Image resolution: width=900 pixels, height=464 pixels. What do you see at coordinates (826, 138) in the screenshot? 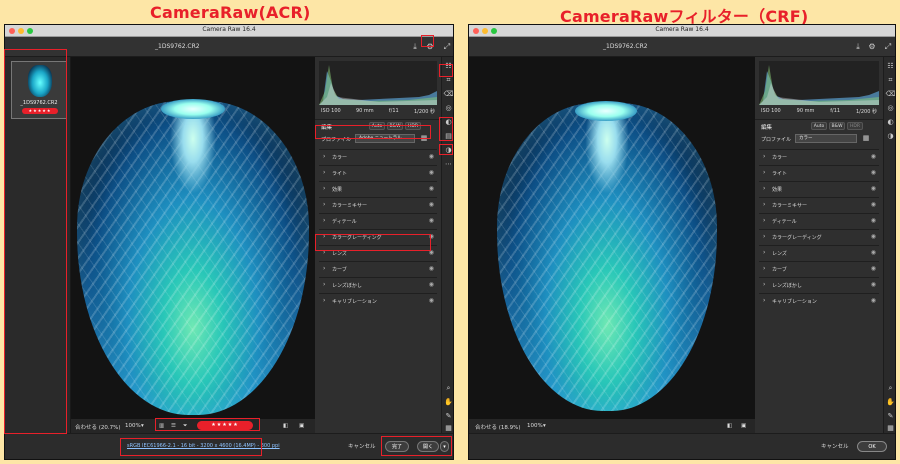
I see `profile-select: カラー` at bounding box center [826, 138].